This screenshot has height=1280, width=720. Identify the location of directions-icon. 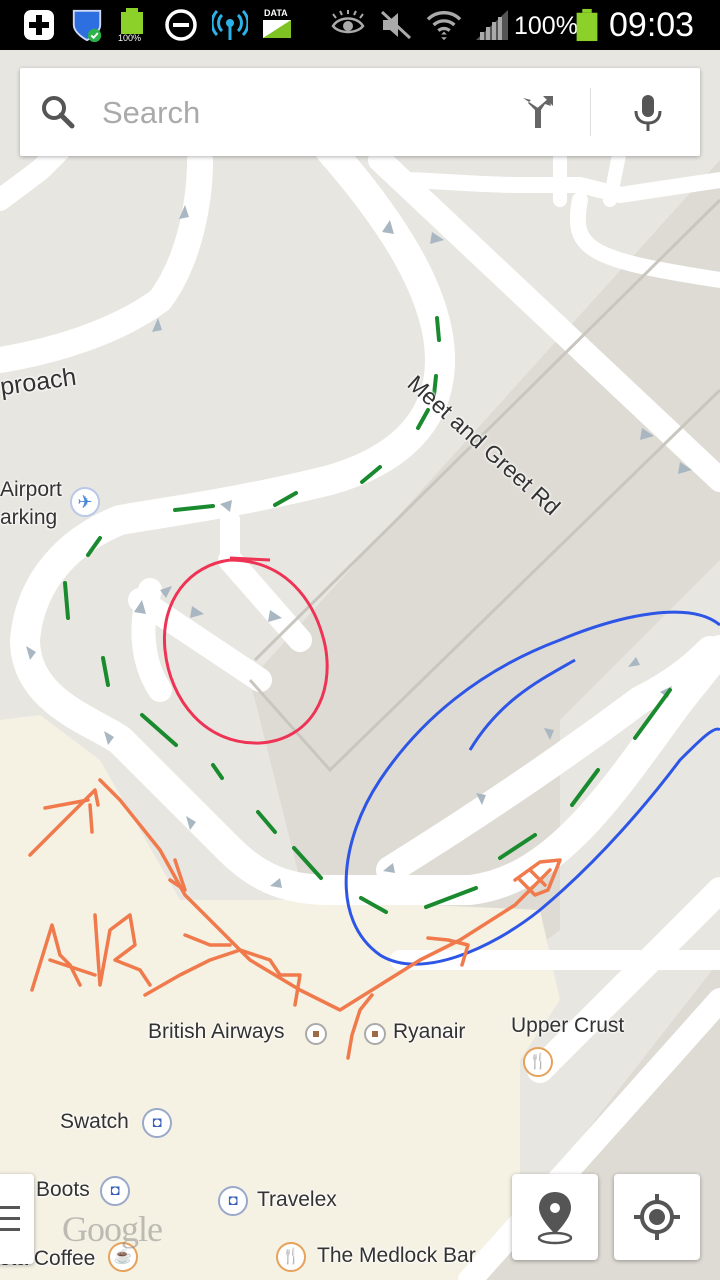
(538, 113).